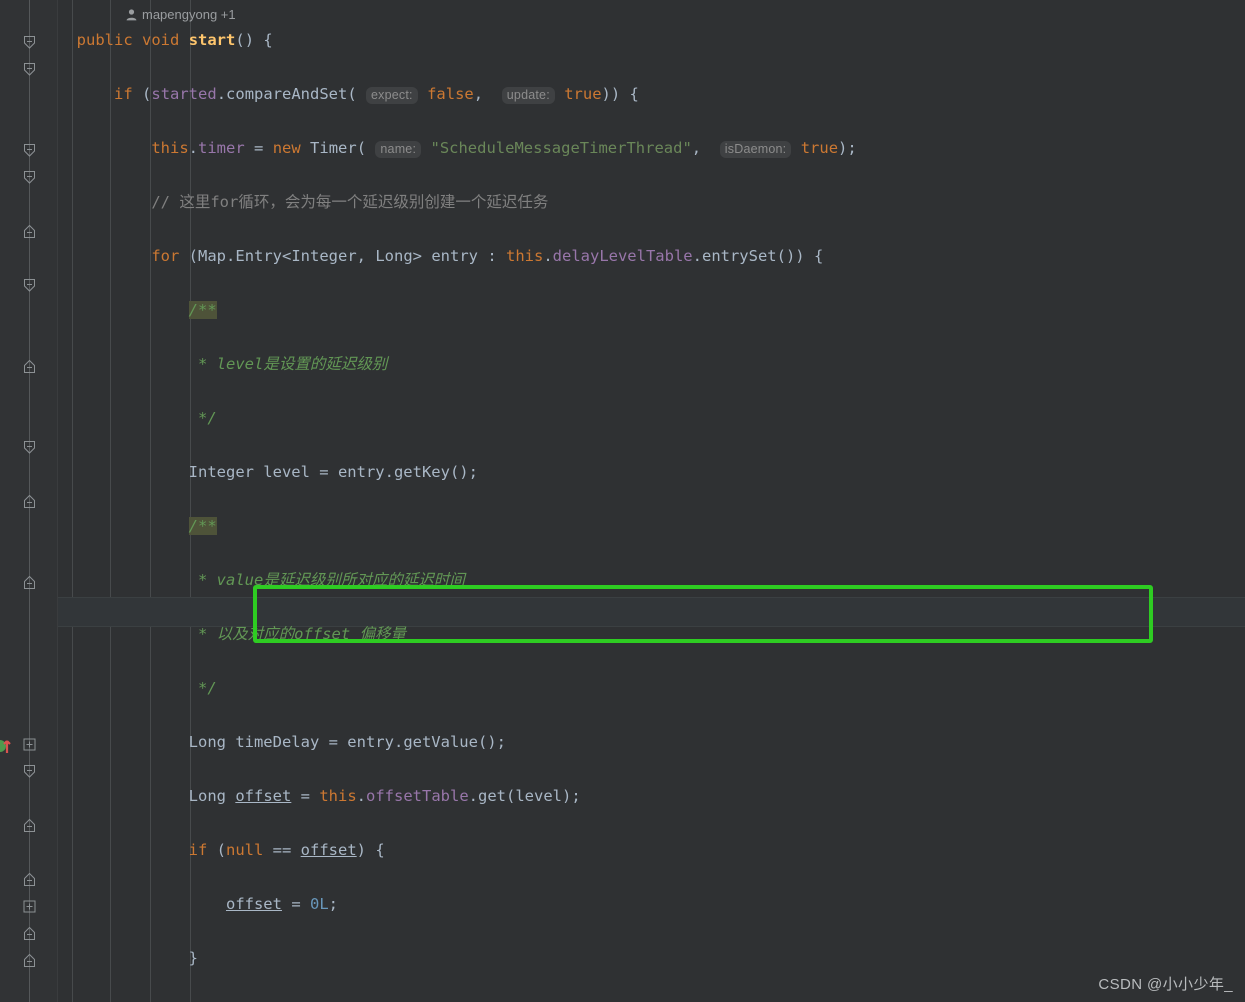 This screenshot has height=1002, width=1245. I want to click on code-line: }, so click(557, 958).